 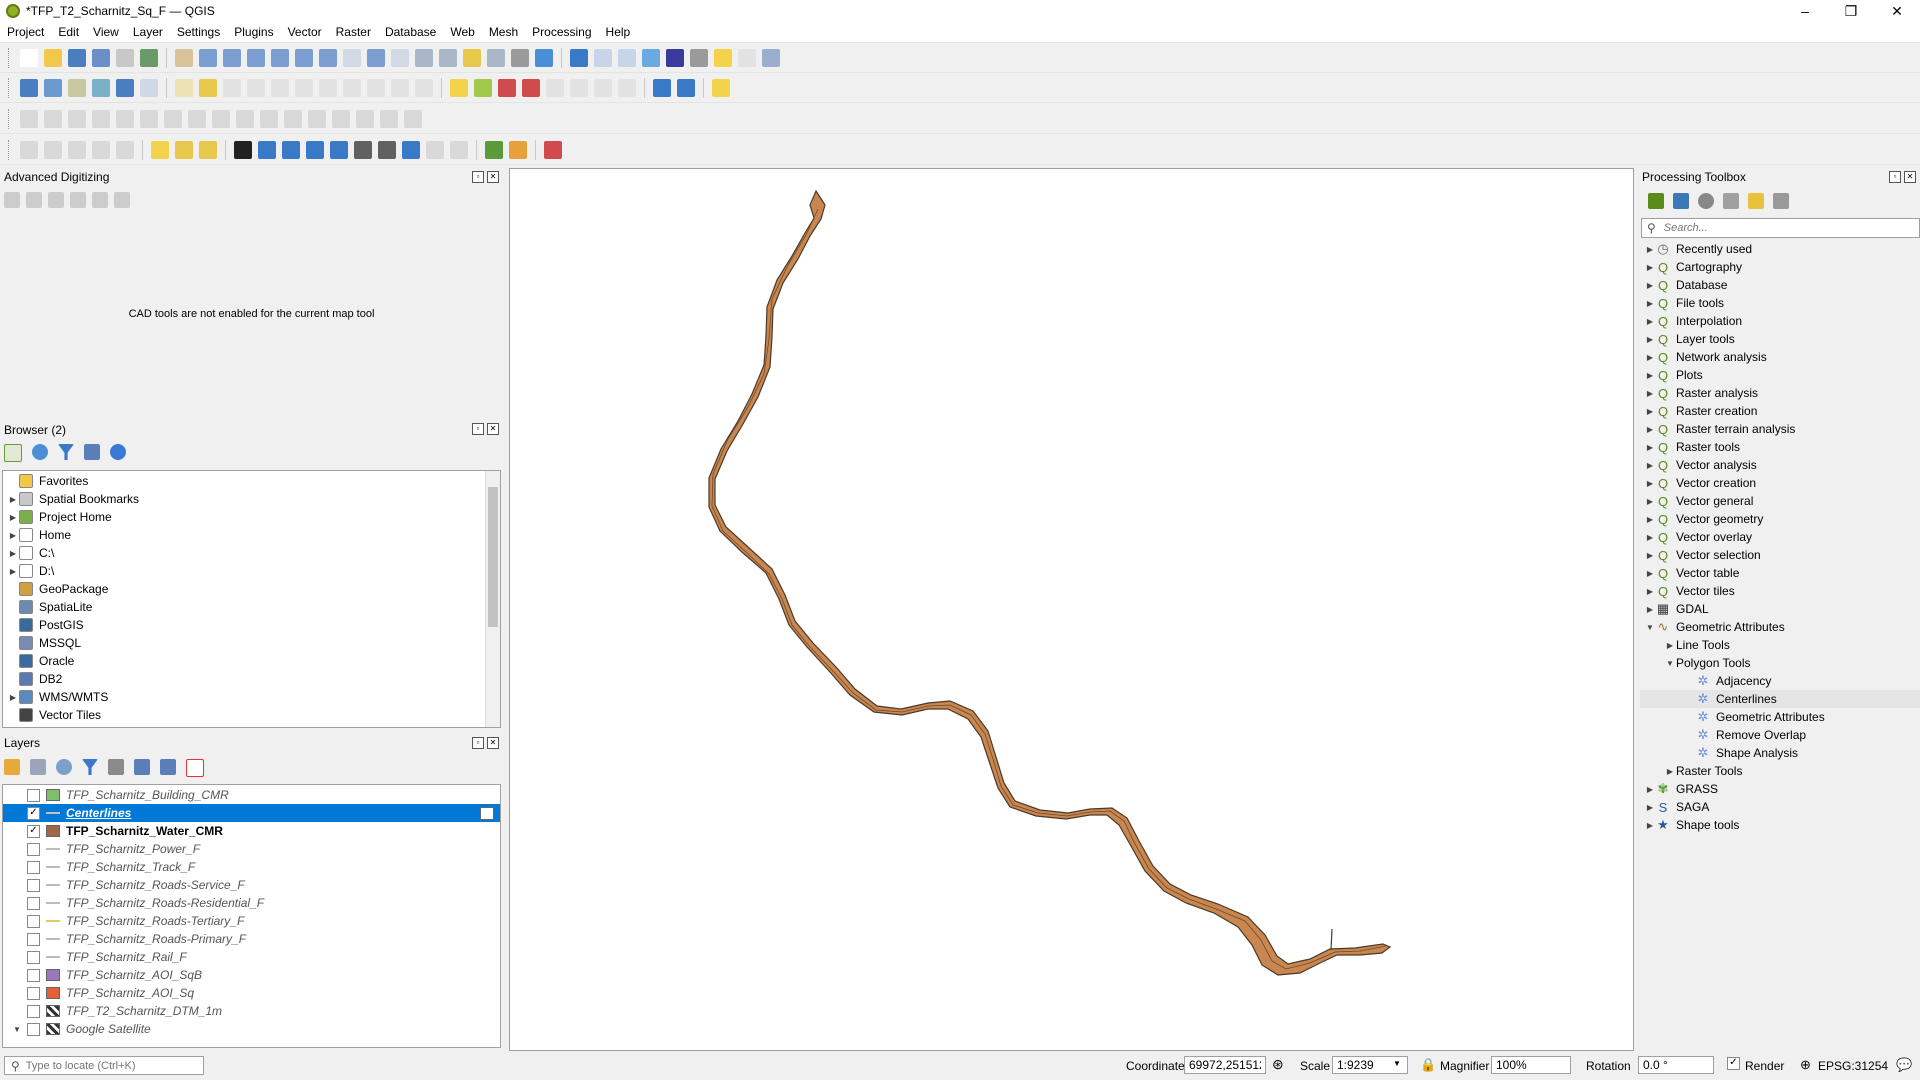 What do you see at coordinates (251, 517) in the screenshot?
I see `browser-item: ▶ Project Home` at bounding box center [251, 517].